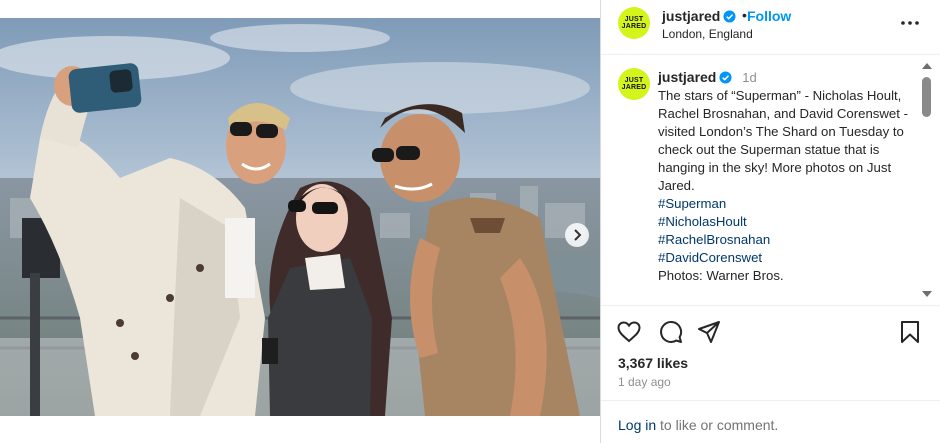  I want to click on like-count: 3,367 likes, so click(653, 363).